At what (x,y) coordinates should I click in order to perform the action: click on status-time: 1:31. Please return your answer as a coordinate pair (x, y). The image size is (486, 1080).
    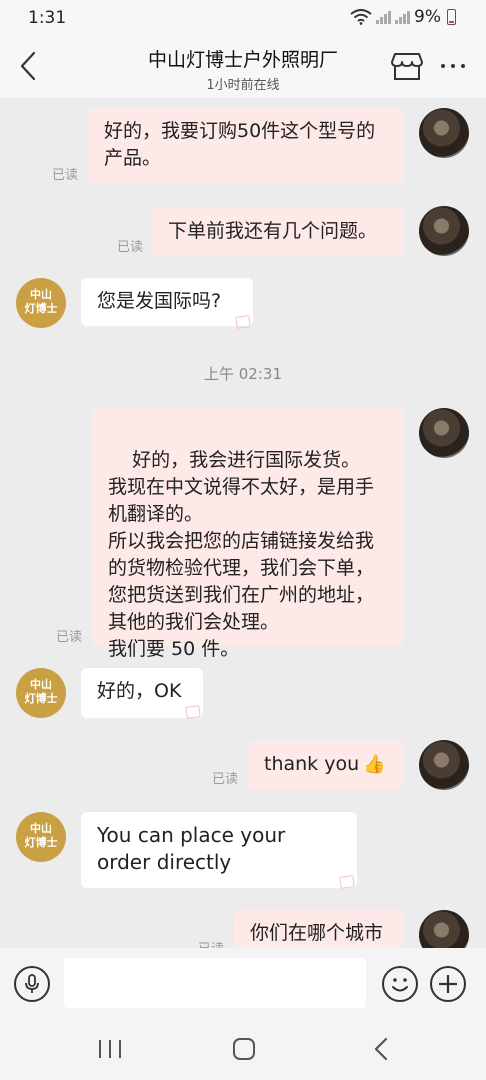
    Looking at the image, I should click on (47, 18).